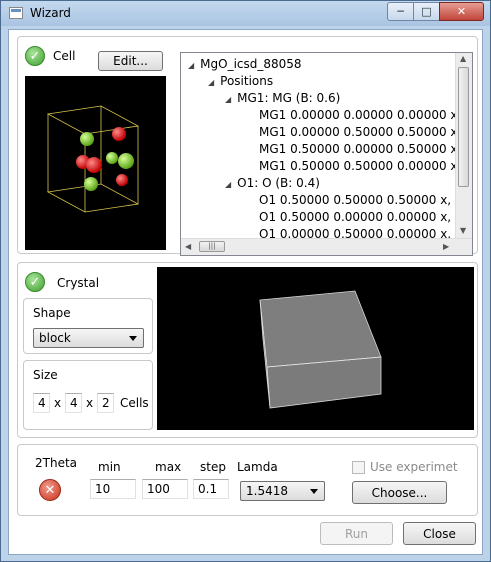 The image size is (491, 562). I want to click on maximize-icon: □, so click(426, 11).